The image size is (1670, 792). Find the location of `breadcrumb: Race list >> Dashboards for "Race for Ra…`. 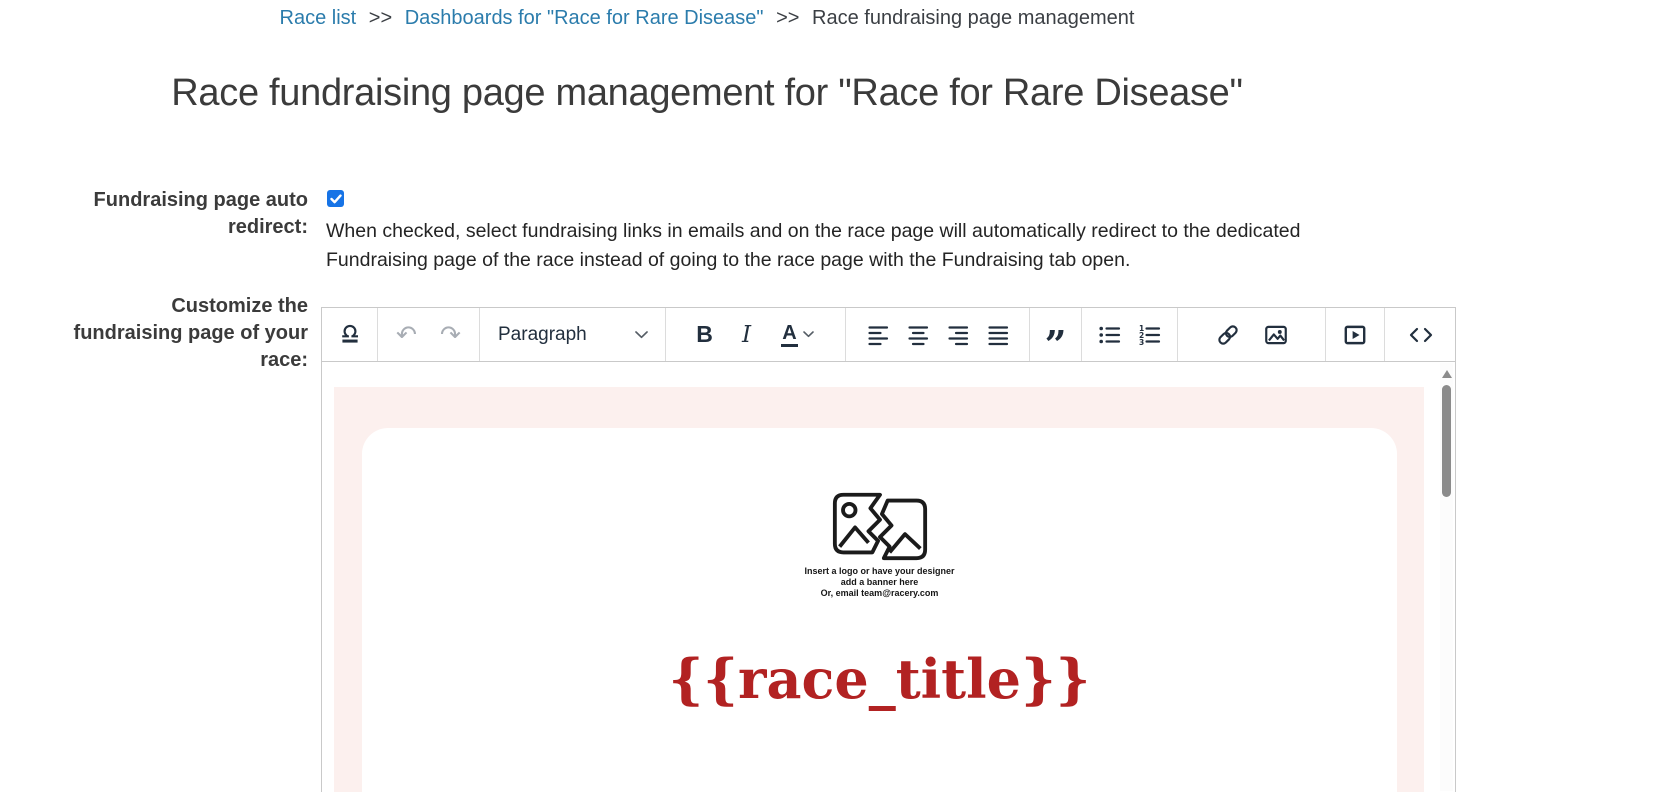

breadcrumb: Race list >> Dashboards for "Race for Ra… is located at coordinates (707, 15).